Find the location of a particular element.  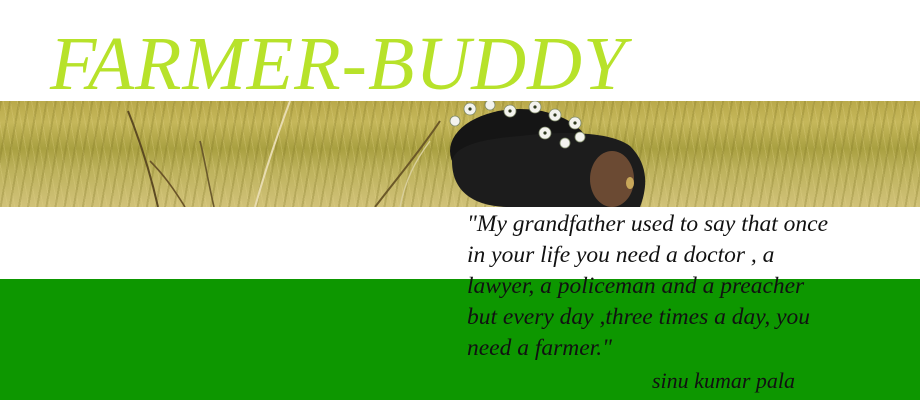

site-title: FARMER-BUDDY is located at coordinates (338, 64).